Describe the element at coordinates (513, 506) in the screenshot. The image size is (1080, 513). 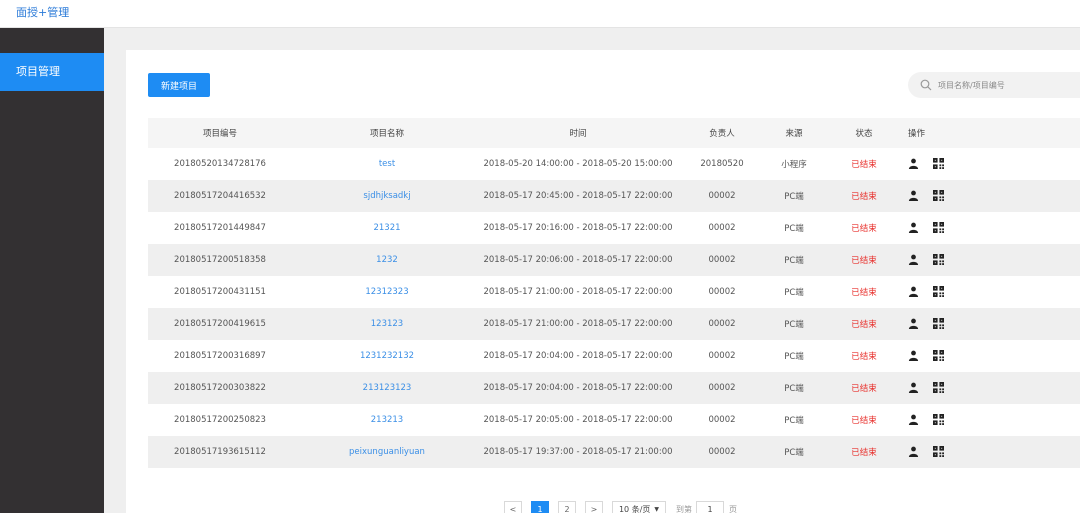
I see `prev-page-button: <` at that location.